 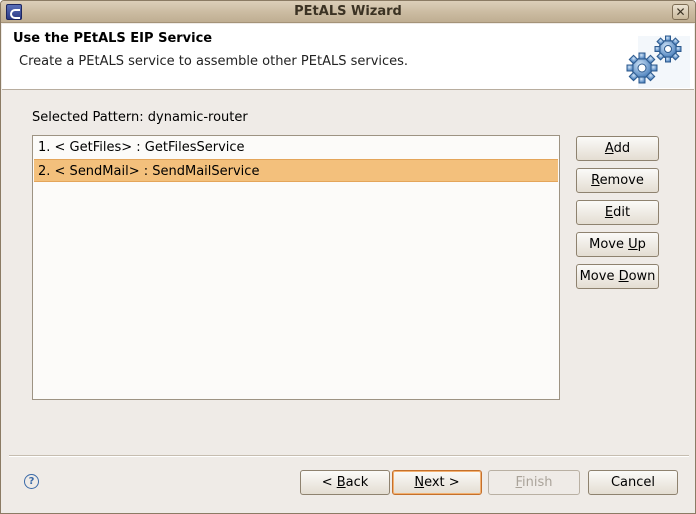 What do you see at coordinates (296, 147) in the screenshot?
I see `list-item: 1. < GetFiles> : GetFilesService` at bounding box center [296, 147].